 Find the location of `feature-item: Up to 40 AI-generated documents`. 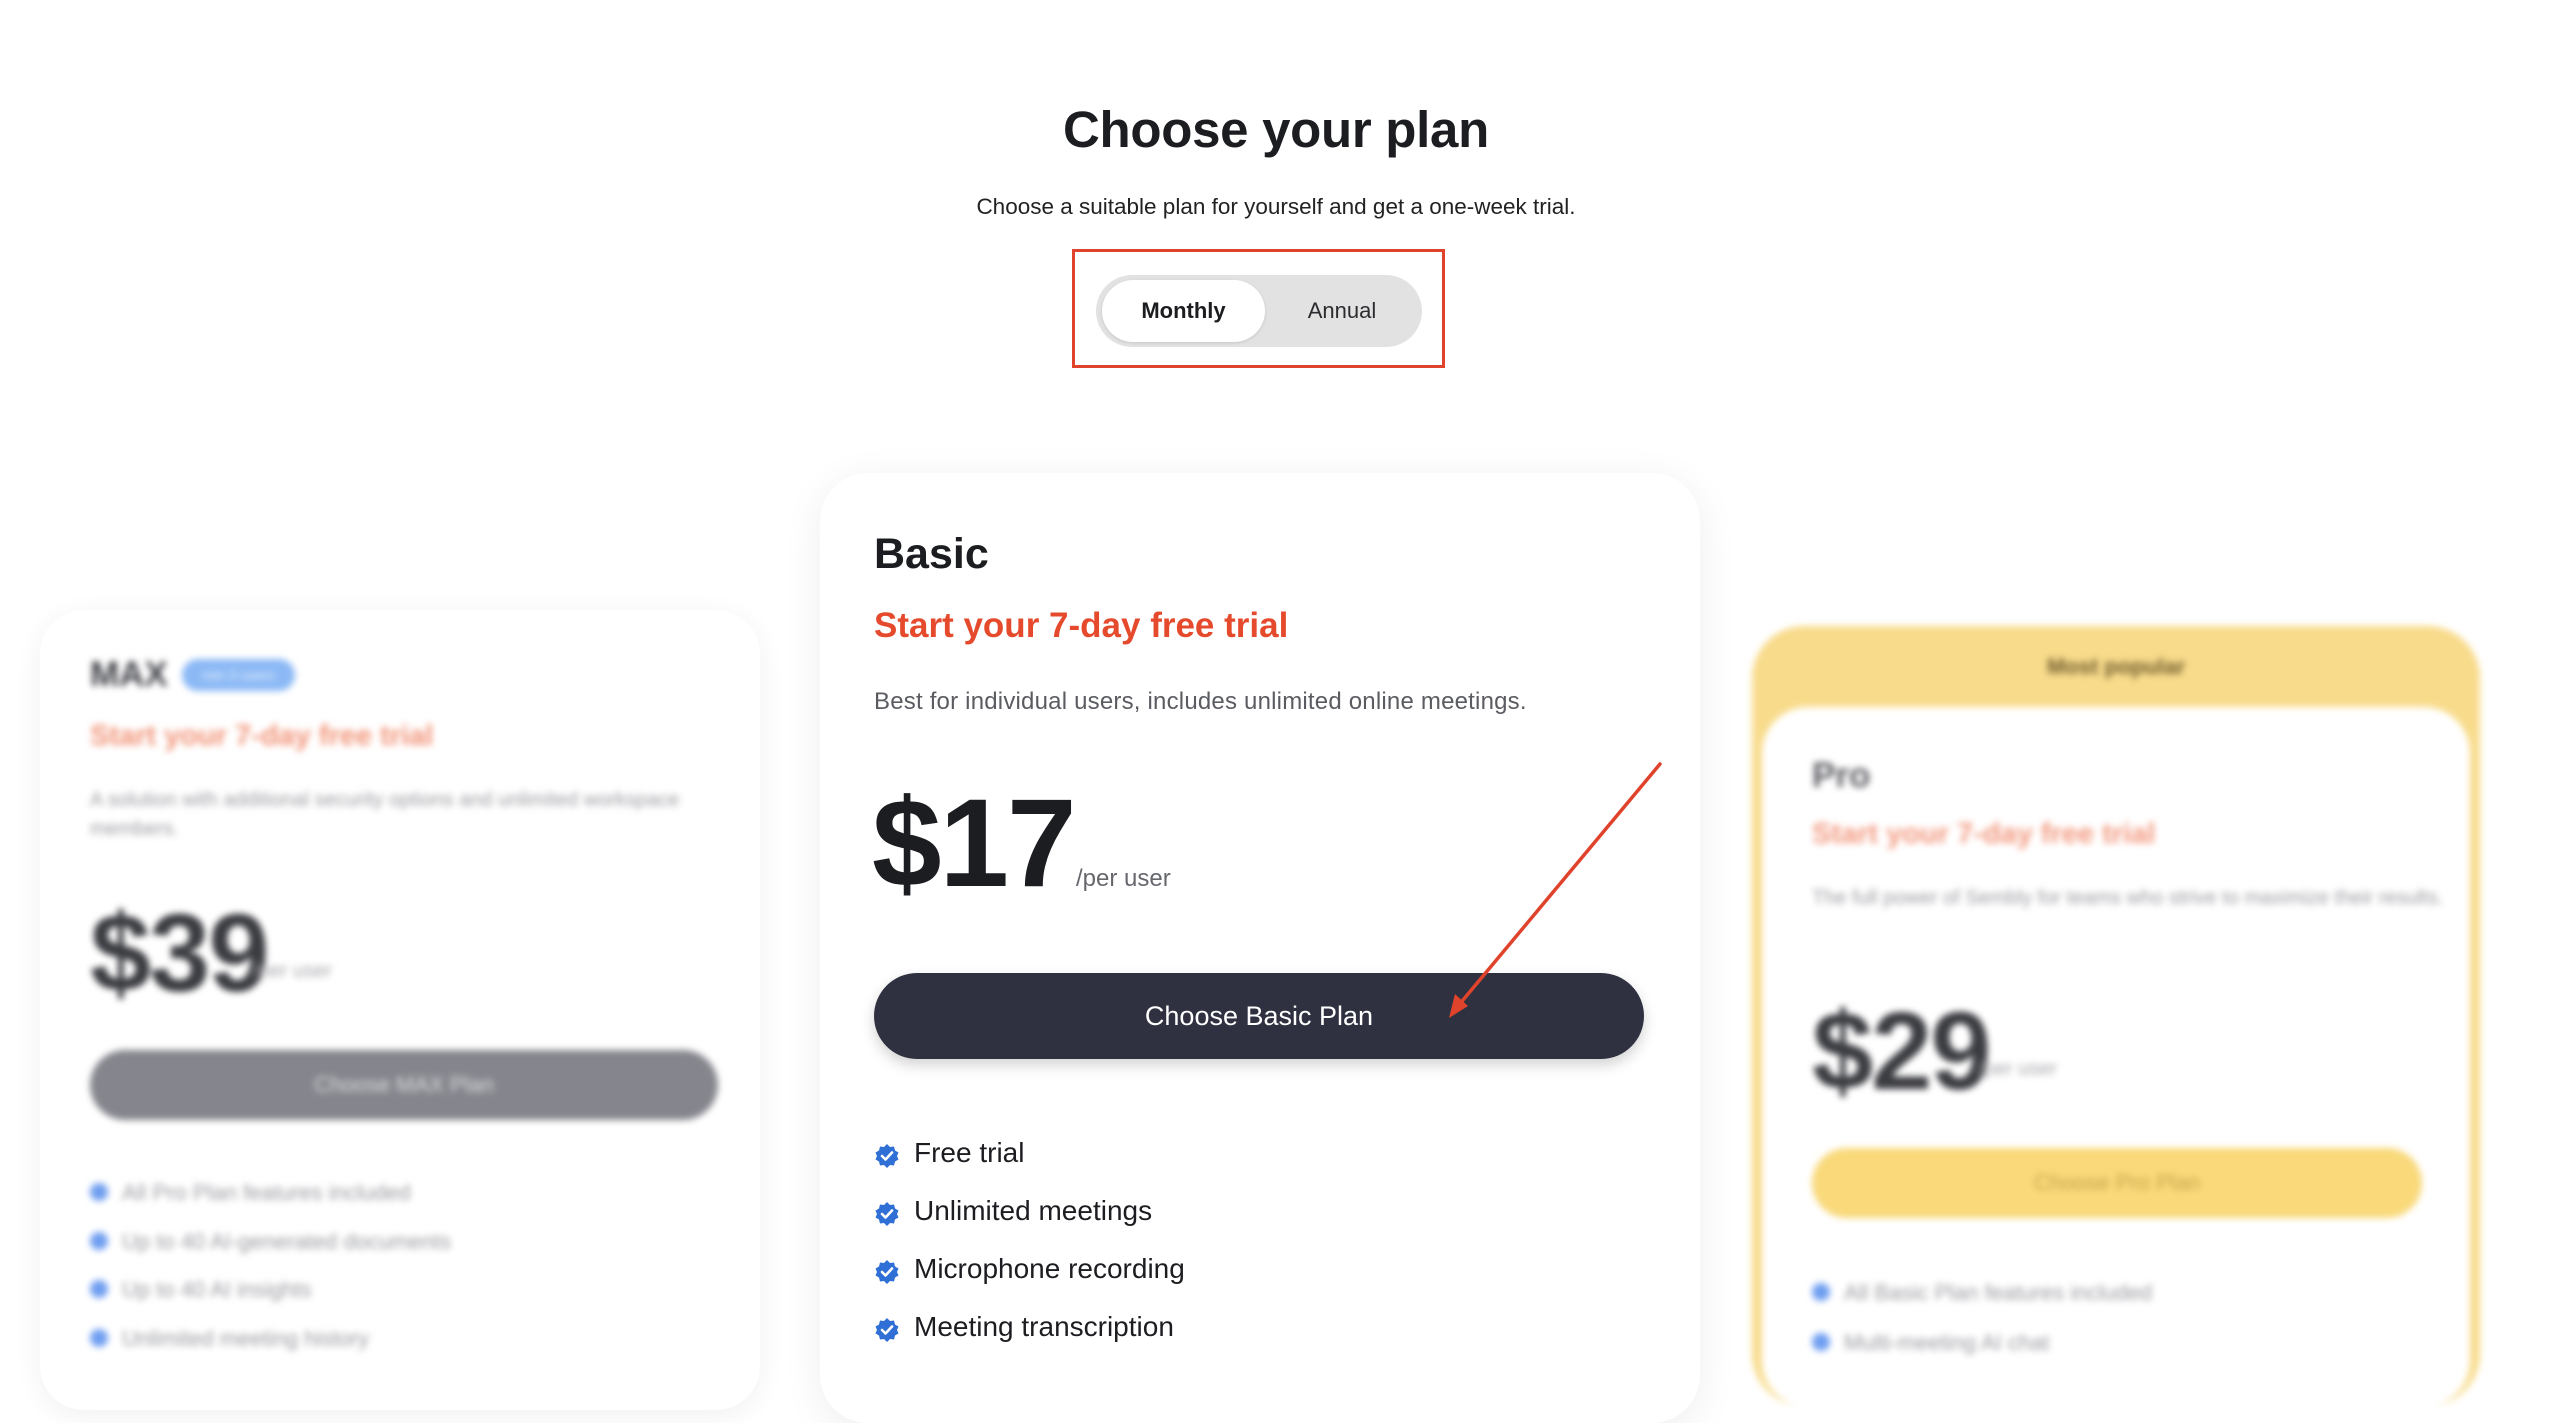

feature-item: Up to 40 AI-generated documents is located at coordinates (270, 1242).